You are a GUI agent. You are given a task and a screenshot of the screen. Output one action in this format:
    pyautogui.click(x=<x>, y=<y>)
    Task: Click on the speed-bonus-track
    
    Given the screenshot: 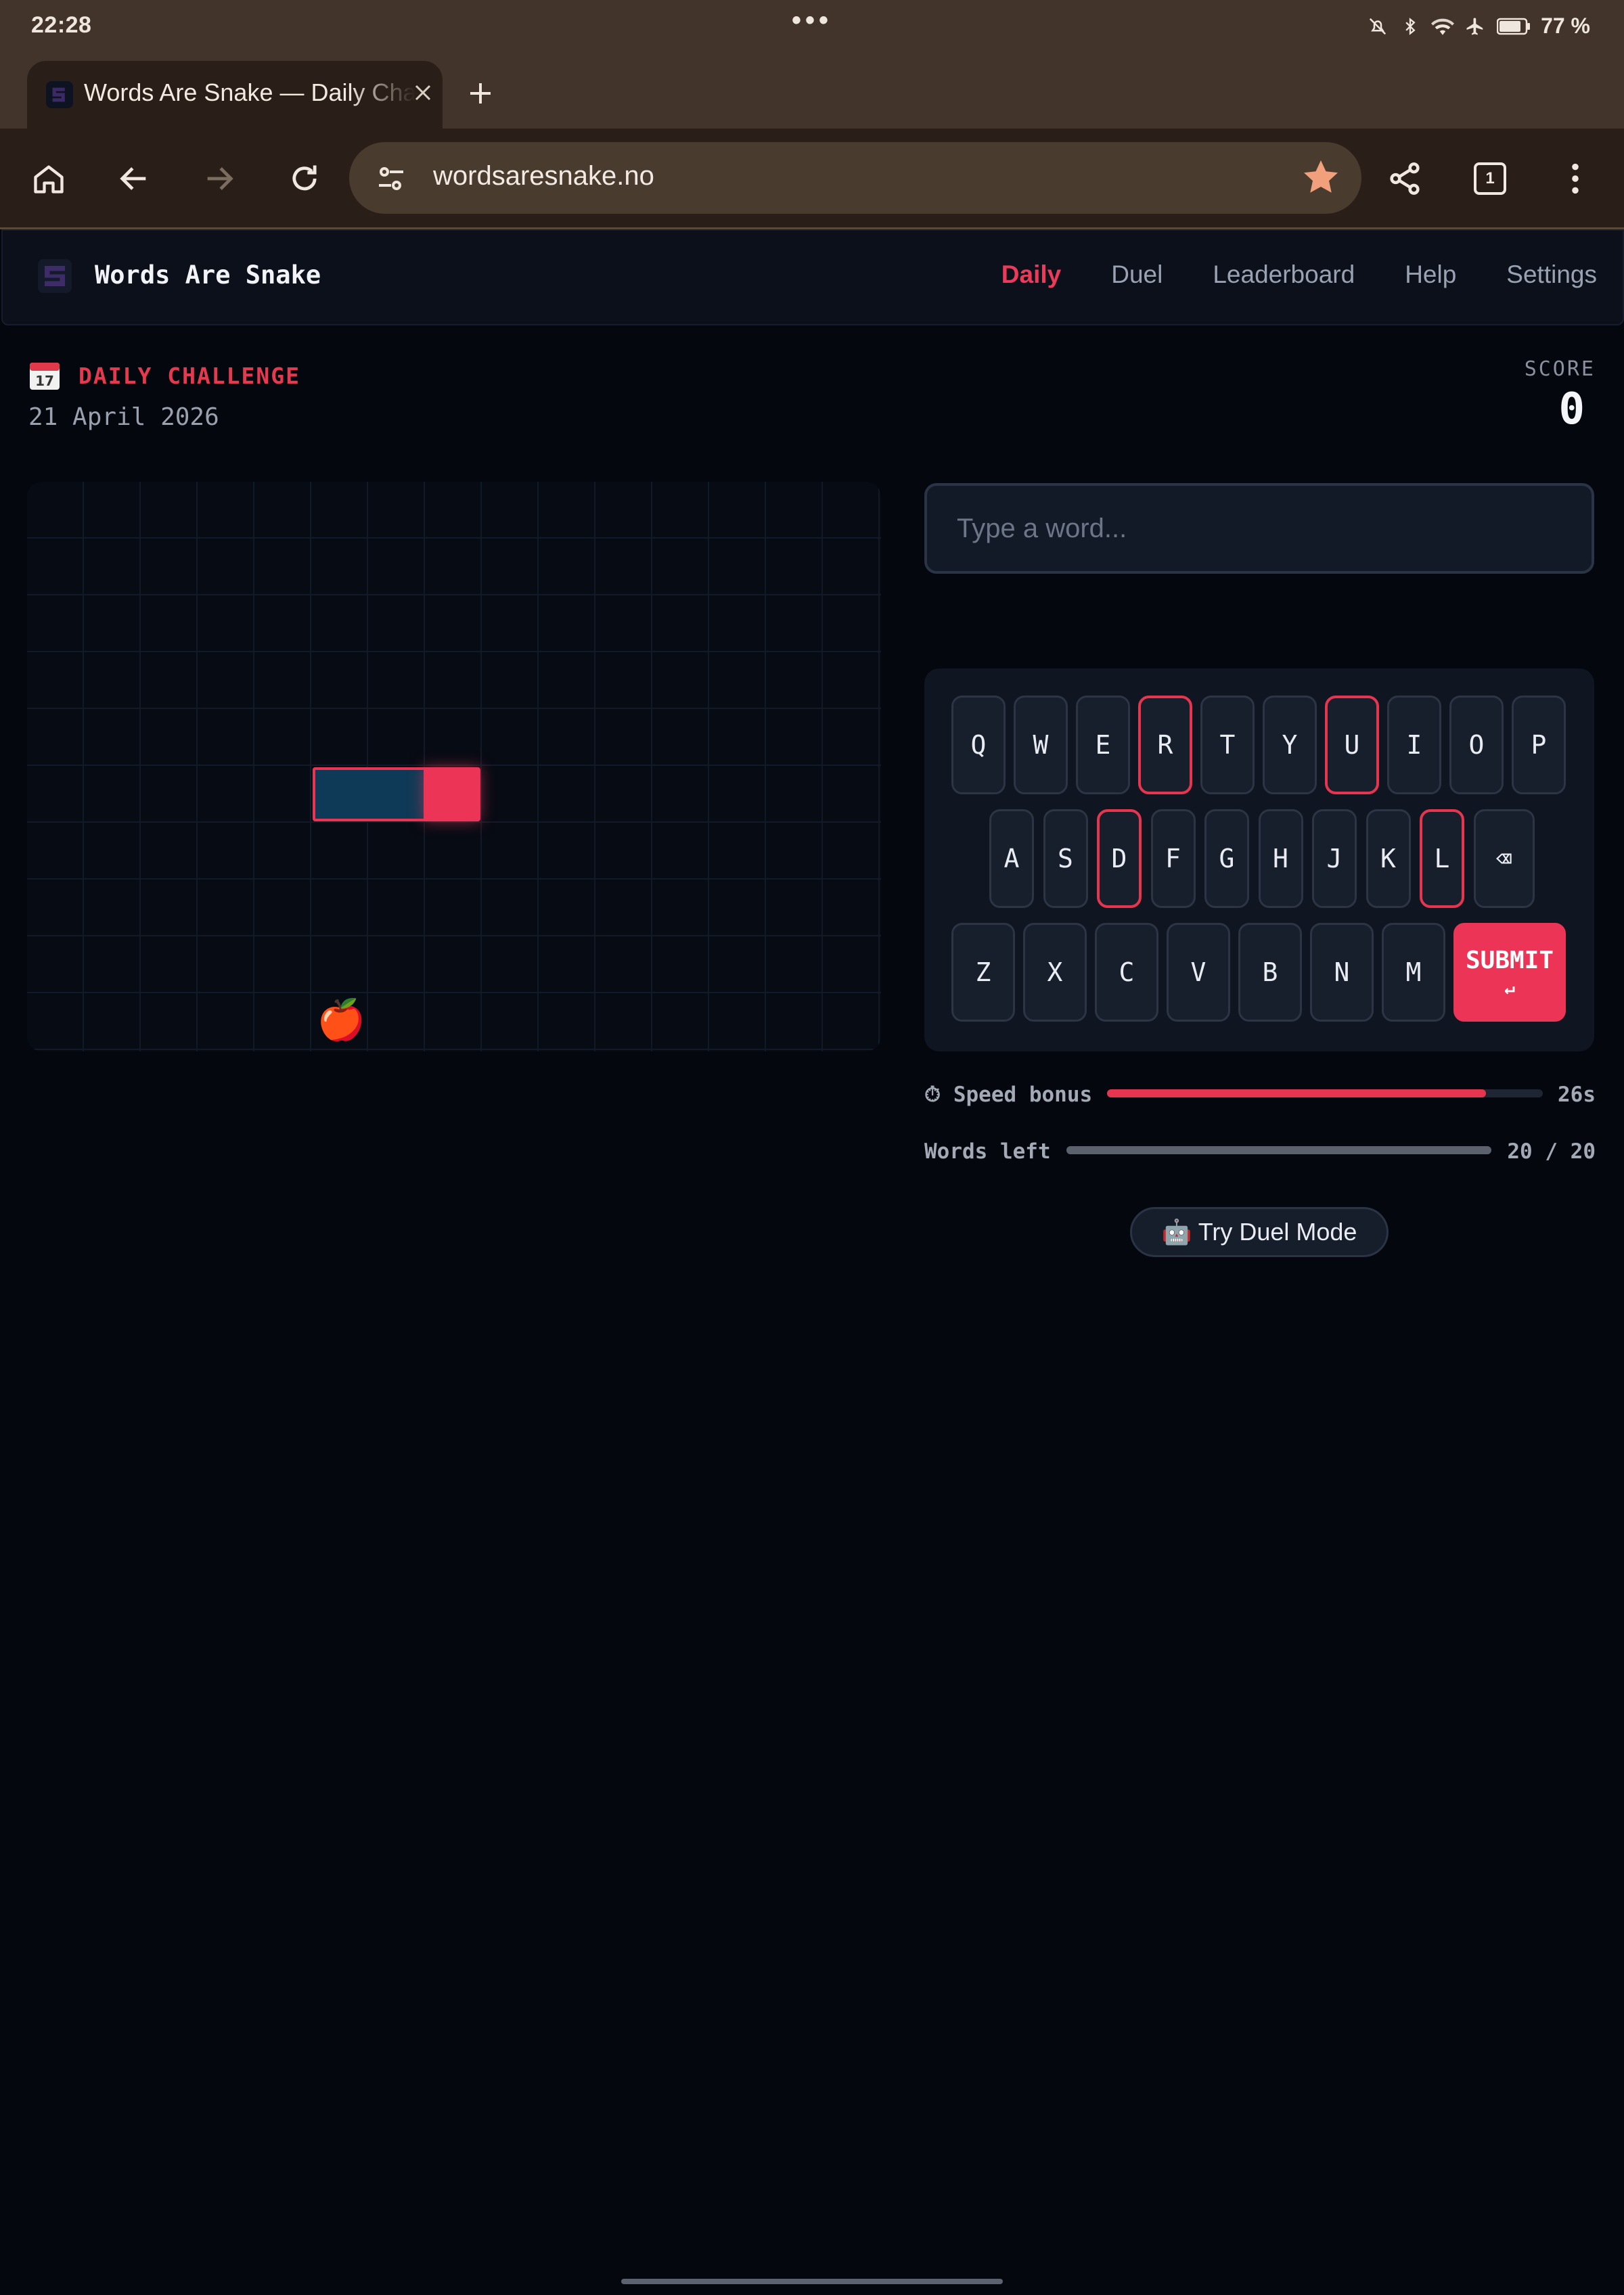 What is the action you would take?
    pyautogui.click(x=1325, y=1093)
    